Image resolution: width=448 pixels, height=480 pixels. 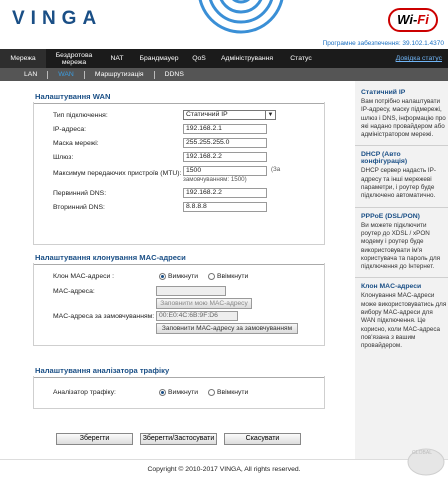 I want to click on save-apply-button: Зберегти/Застосувати, so click(x=178, y=439).